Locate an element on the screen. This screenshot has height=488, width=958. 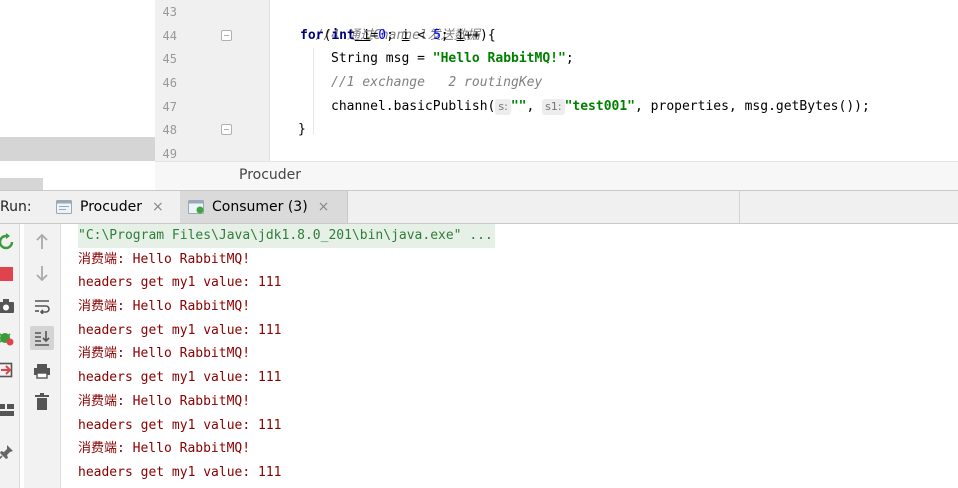
run-tool-window-header: Run: Procuder × Consumer (3) × is located at coordinates (479, 207).